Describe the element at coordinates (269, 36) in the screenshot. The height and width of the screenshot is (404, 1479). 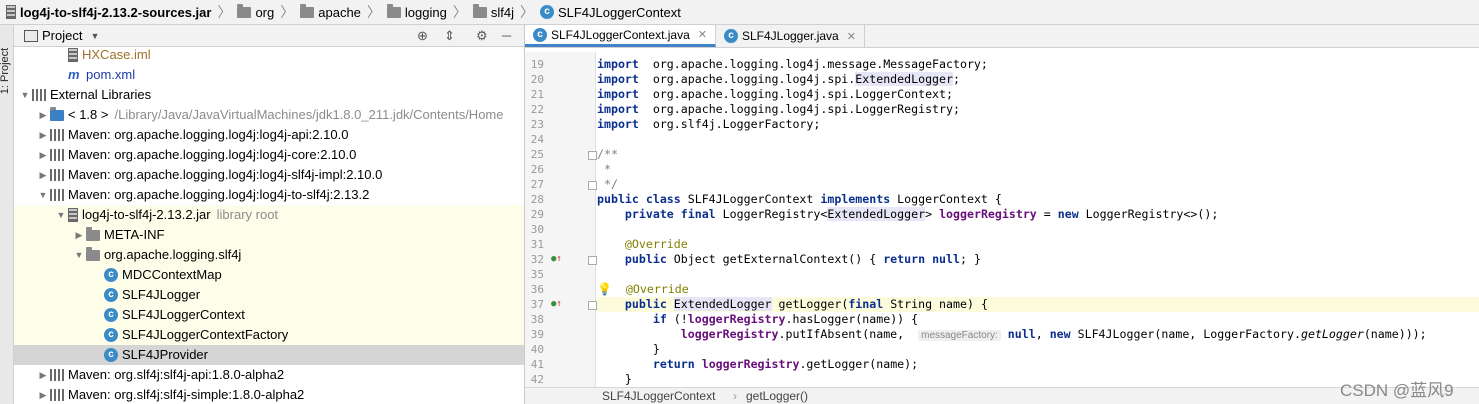
I see `project-panel-header: Project ▼ ⊕ ⇕ ⚙ ─` at that location.